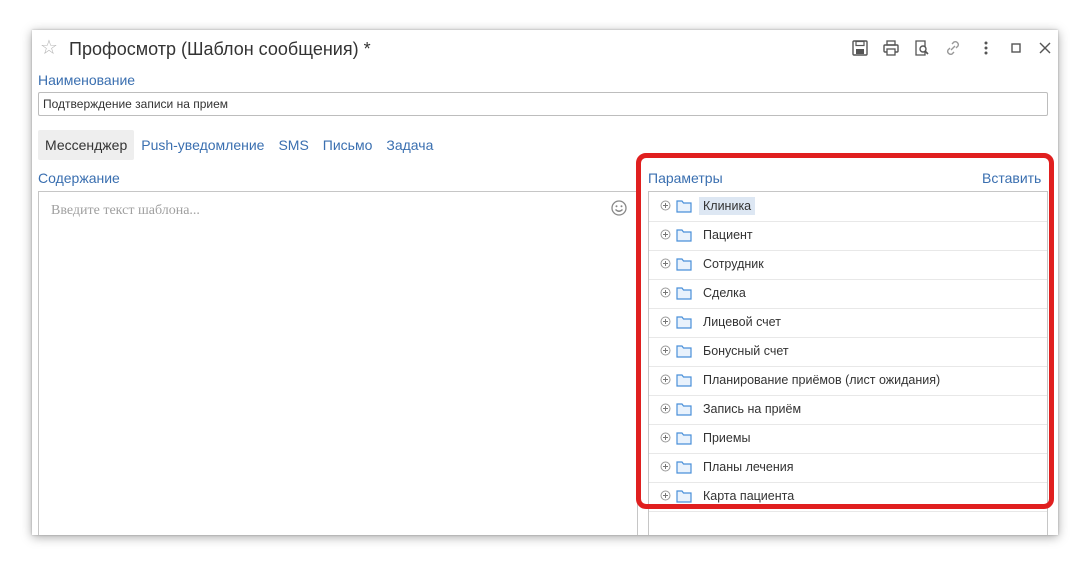 This screenshot has height=567, width=1090. Describe the element at coordinates (220, 49) in the screenshot. I see `window-title: Профосмотр (Шаблон сообщения) *` at that location.